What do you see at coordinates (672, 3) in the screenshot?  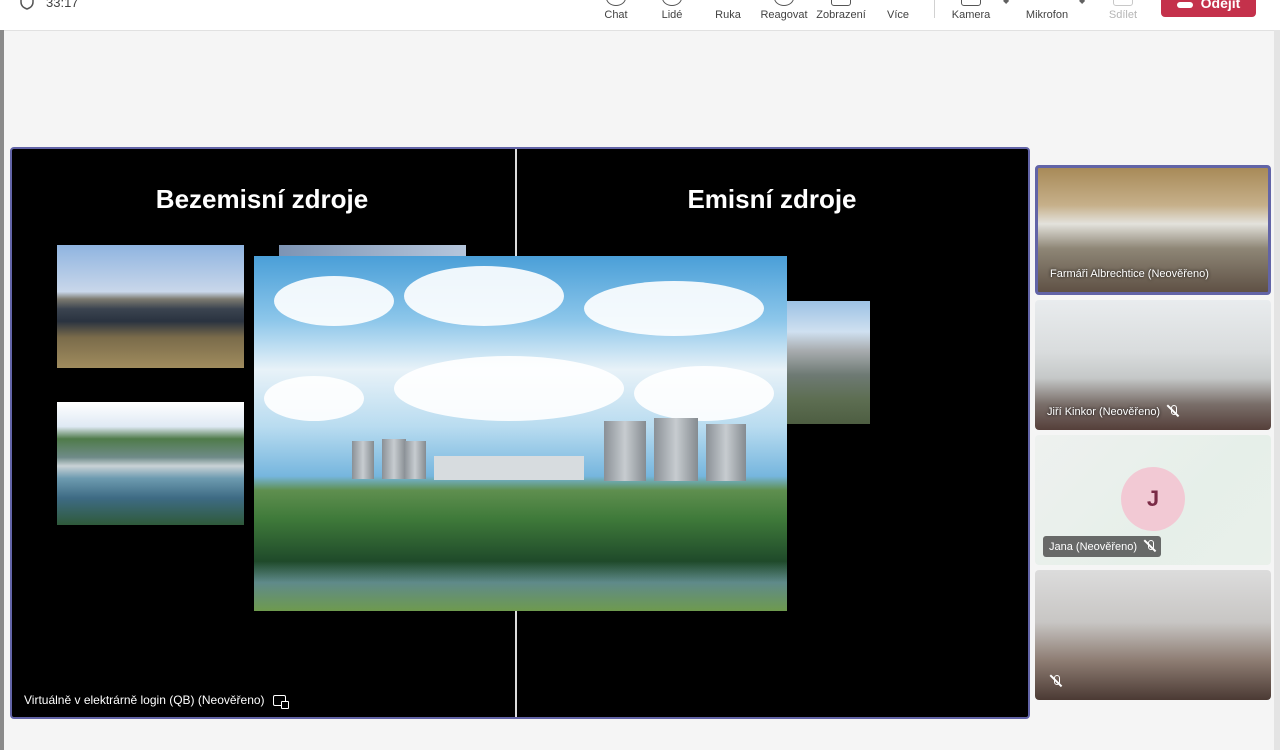 I see `people-icon` at bounding box center [672, 3].